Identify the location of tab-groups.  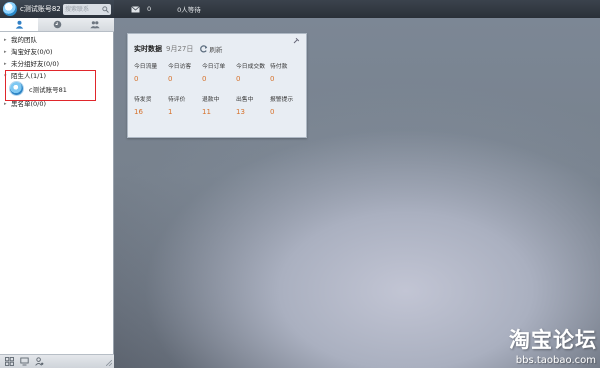
(95, 24).